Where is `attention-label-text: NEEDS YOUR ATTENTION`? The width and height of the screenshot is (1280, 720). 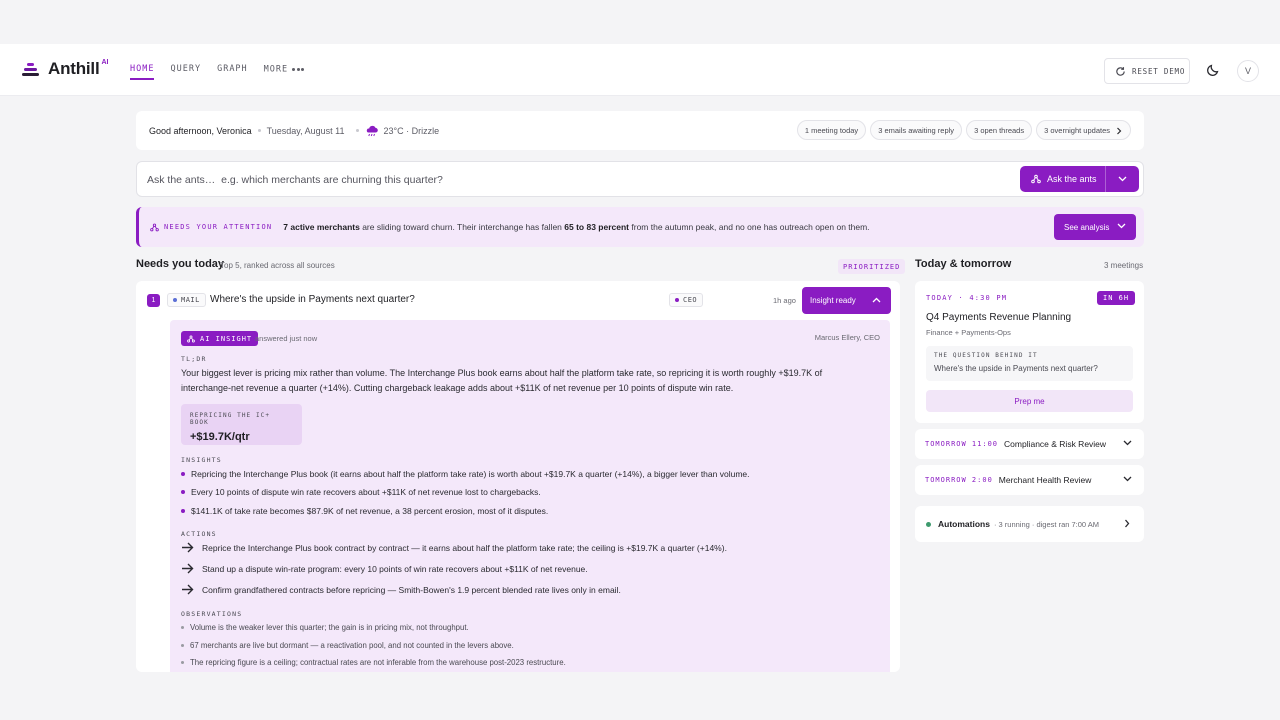
attention-label-text: NEEDS YOUR ATTENTION is located at coordinates (218, 227).